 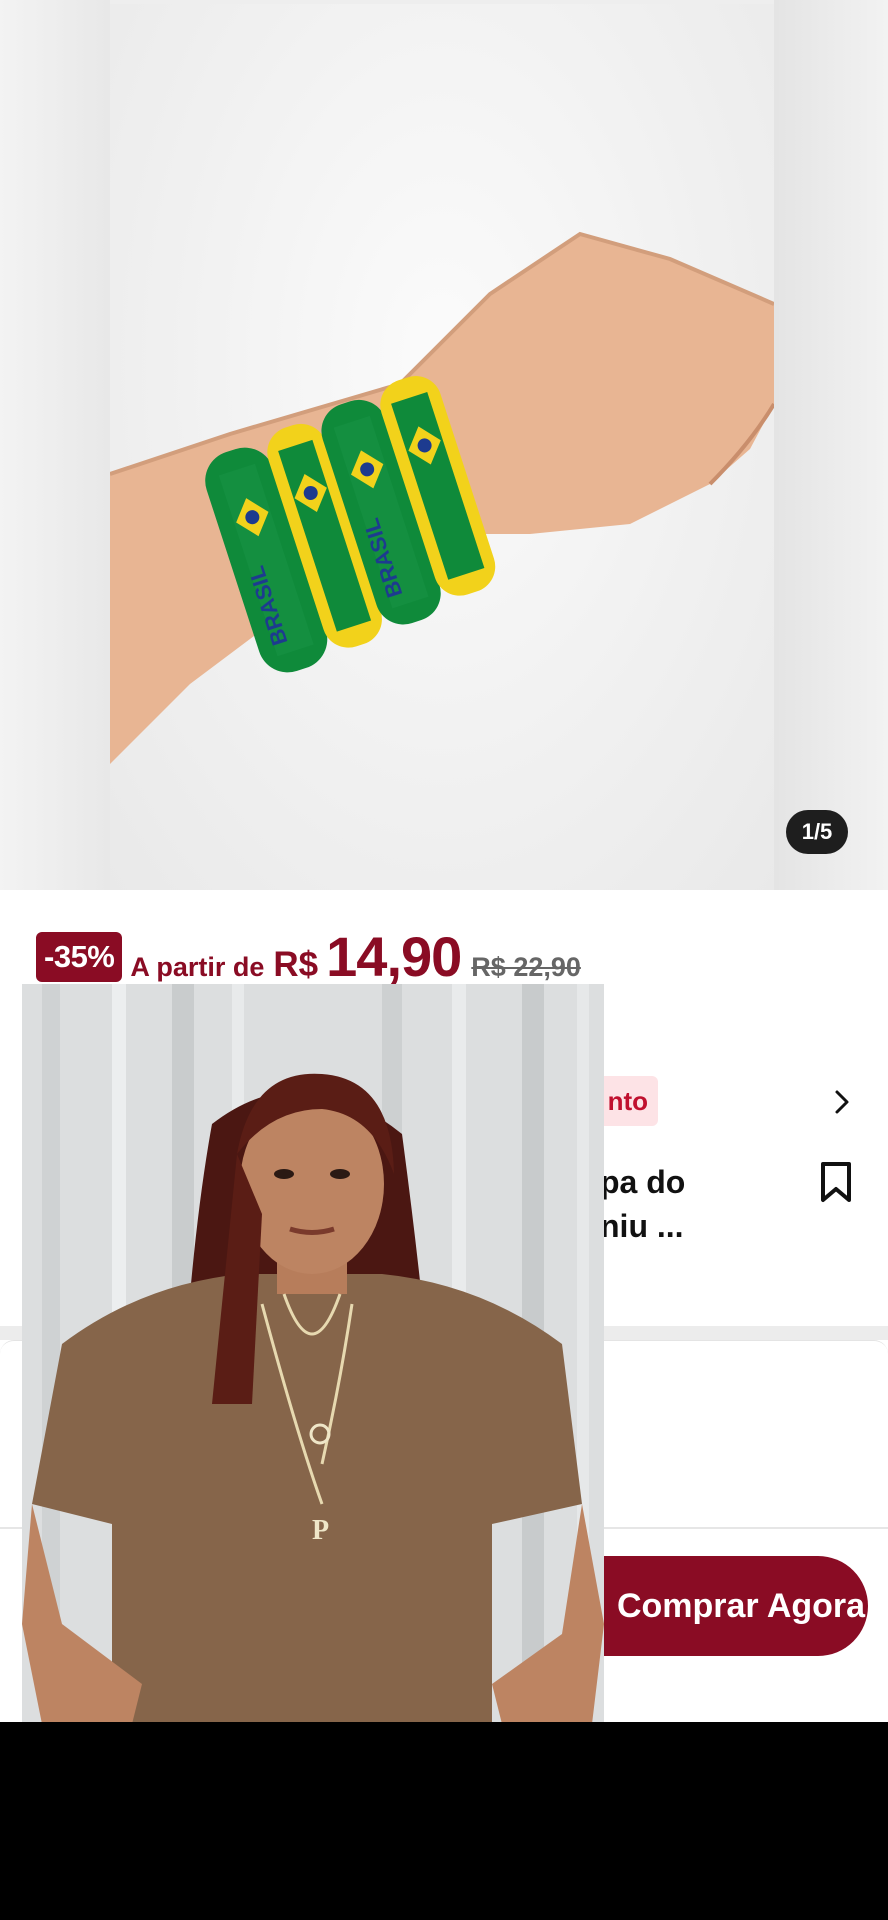 What do you see at coordinates (817, 832) in the screenshot?
I see `image-counter: 1/5` at bounding box center [817, 832].